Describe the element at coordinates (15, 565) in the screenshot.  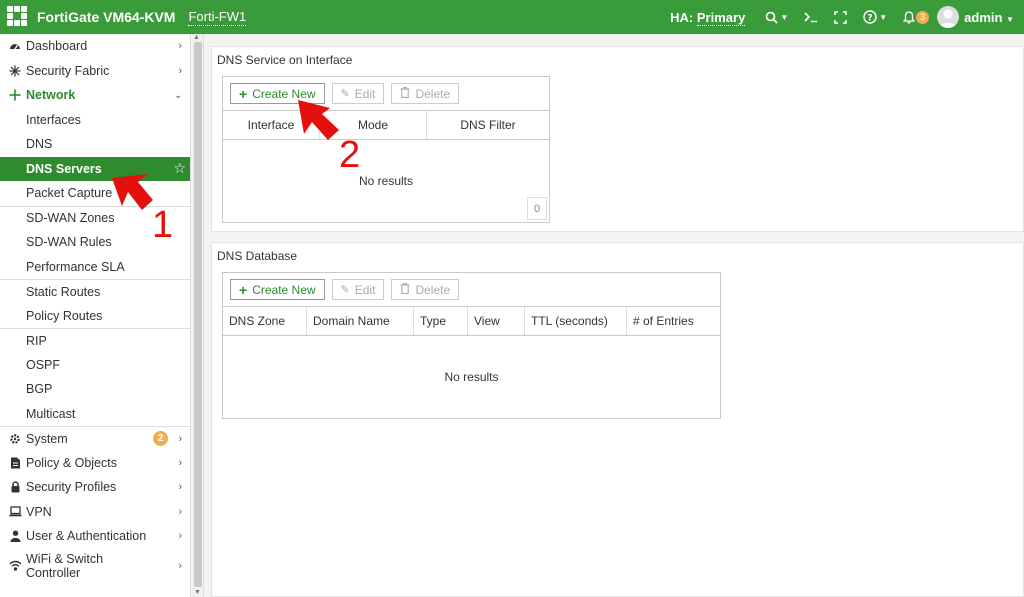
I see `wifi-icon` at that location.